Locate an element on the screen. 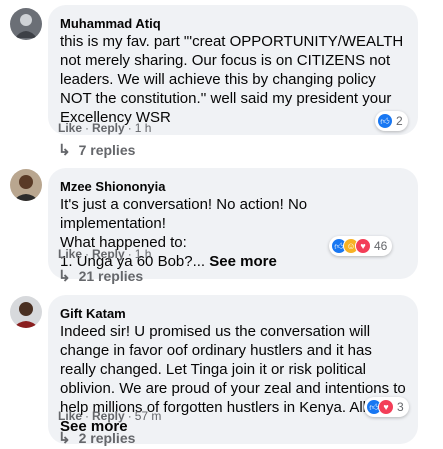 This screenshot has width=443, height=449. like-reaction-icon: 👍︎ is located at coordinates (385, 121).